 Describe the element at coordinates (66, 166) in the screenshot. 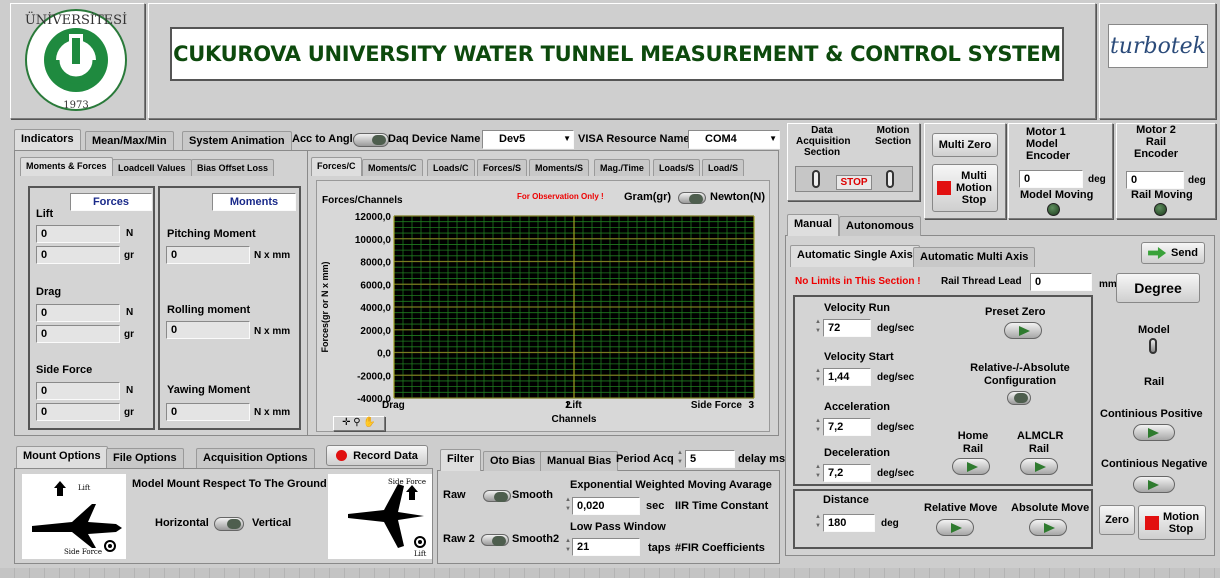

I see `tab-moments-forces: Moments & Forces` at that location.